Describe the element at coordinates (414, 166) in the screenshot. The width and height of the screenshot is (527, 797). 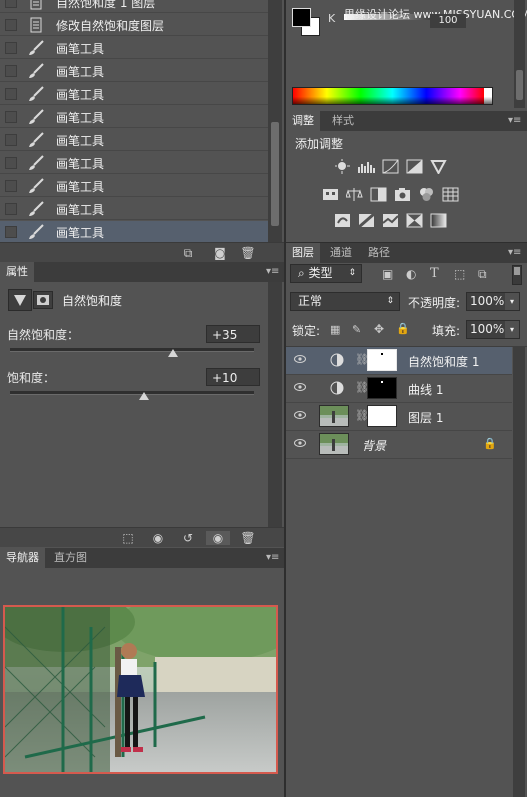
I see `exposure-icon` at that location.